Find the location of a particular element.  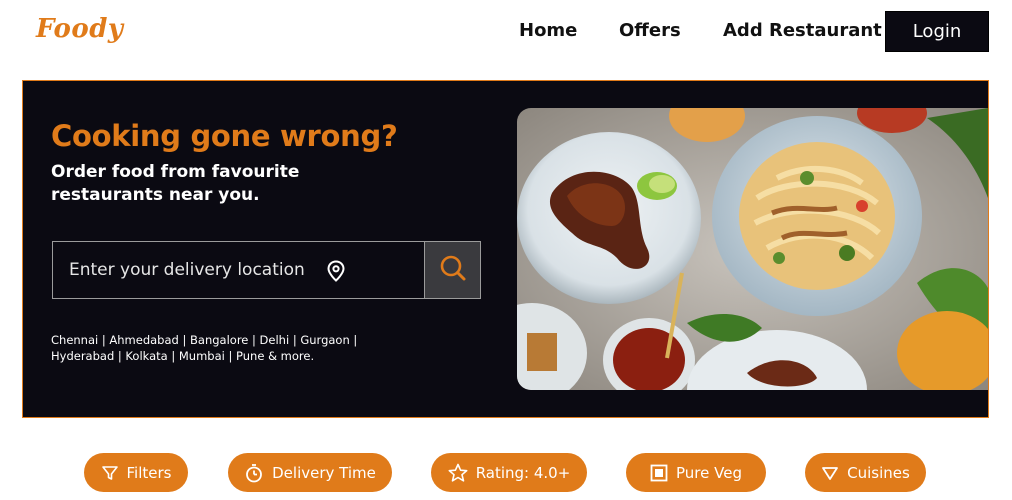

search-field-wrapper is located at coordinates (238, 270).